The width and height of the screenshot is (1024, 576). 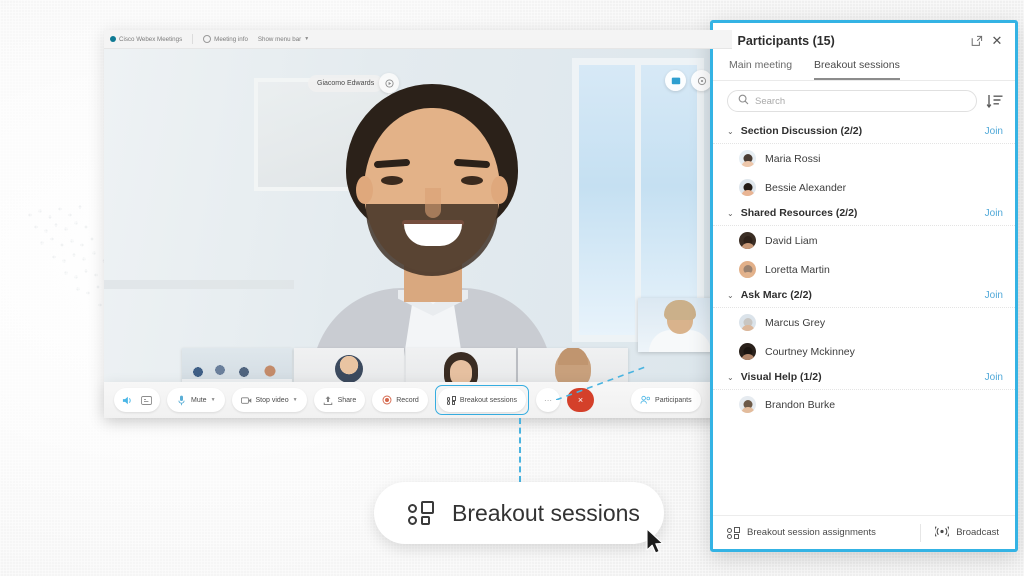 I want to click on meeting-info-button: Meeting info, so click(x=225, y=39).